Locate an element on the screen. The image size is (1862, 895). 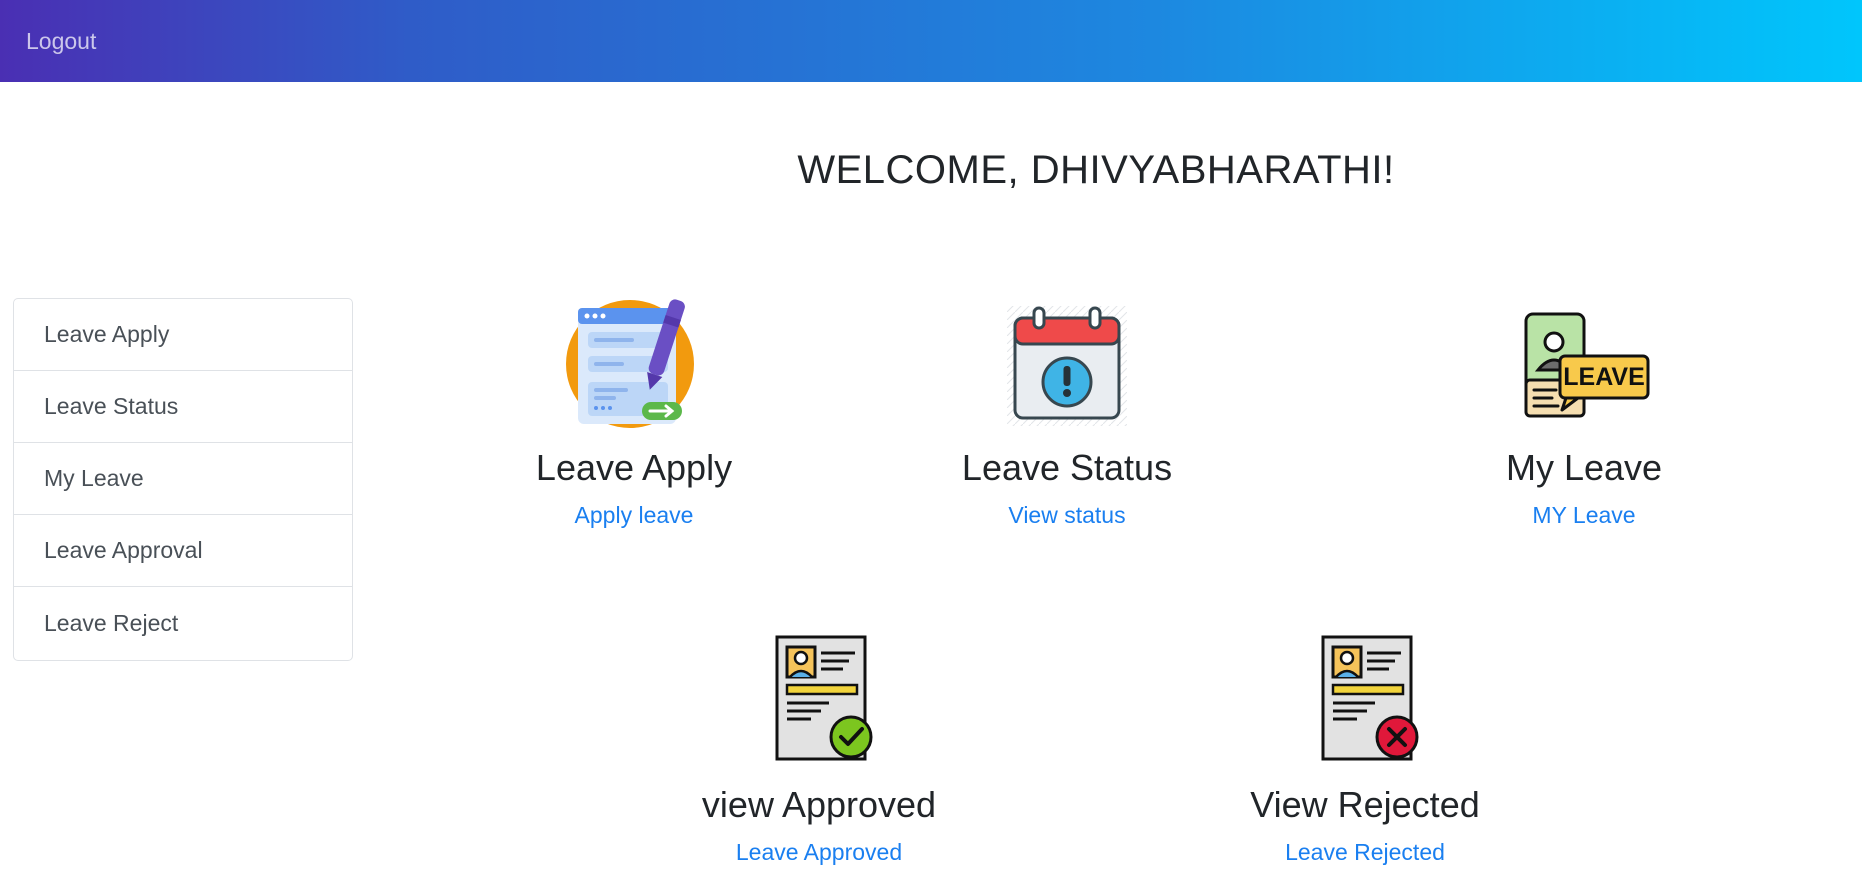
card-view-rejected: View Rejected Leave Rejected is located at coordinates (1365, 749).